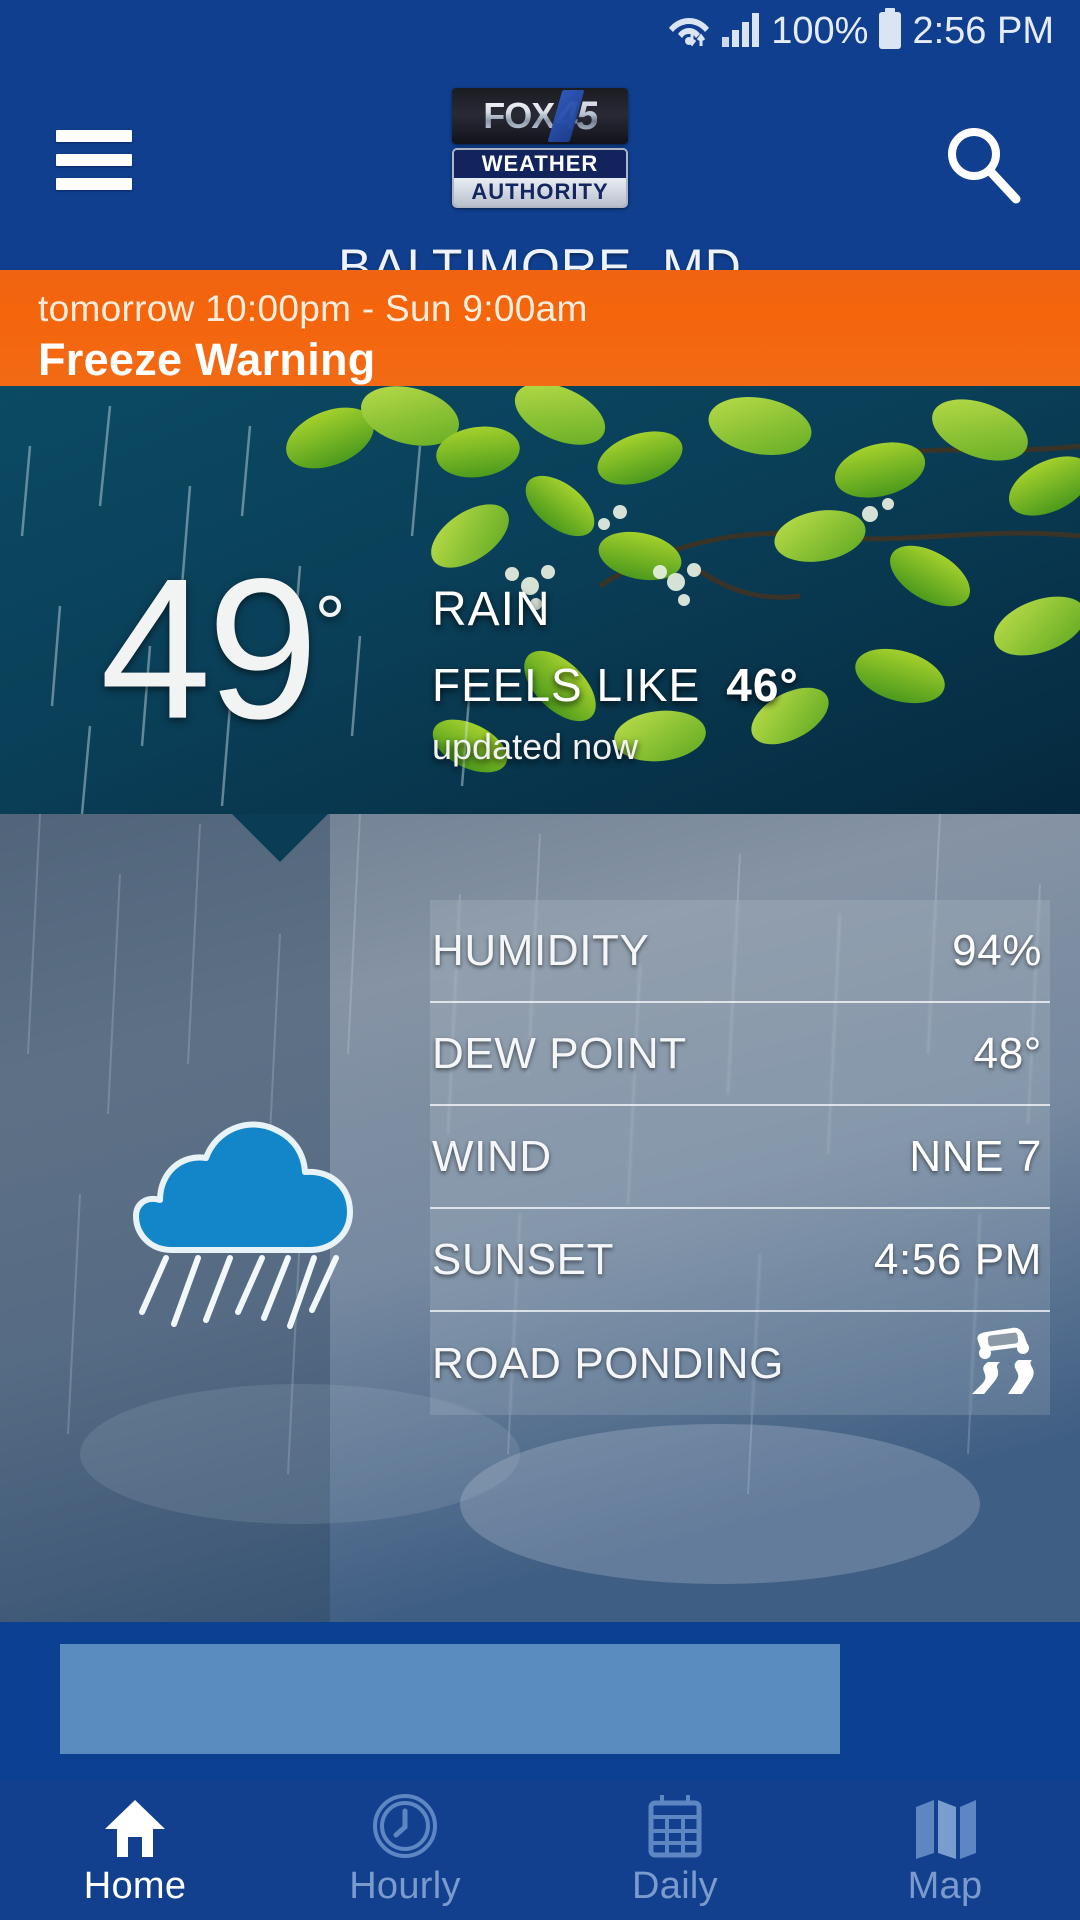  I want to click on panel-notch, so click(280, 838).